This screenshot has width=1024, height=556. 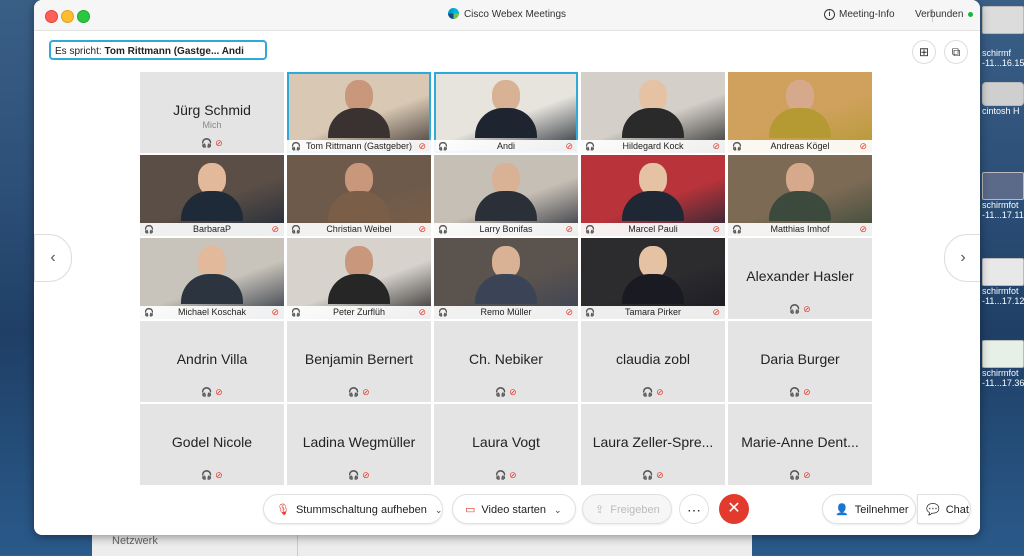 What do you see at coordinates (800, 444) in the screenshot?
I see `participant-tile: Marie-Anne Dent... 🎧 ⊘` at bounding box center [800, 444].